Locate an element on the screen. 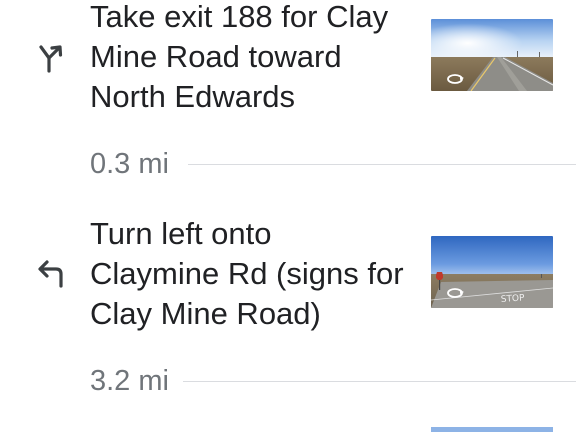 The width and height of the screenshot is (576, 432). step-distance: 3.2 mi is located at coordinates (129, 381).